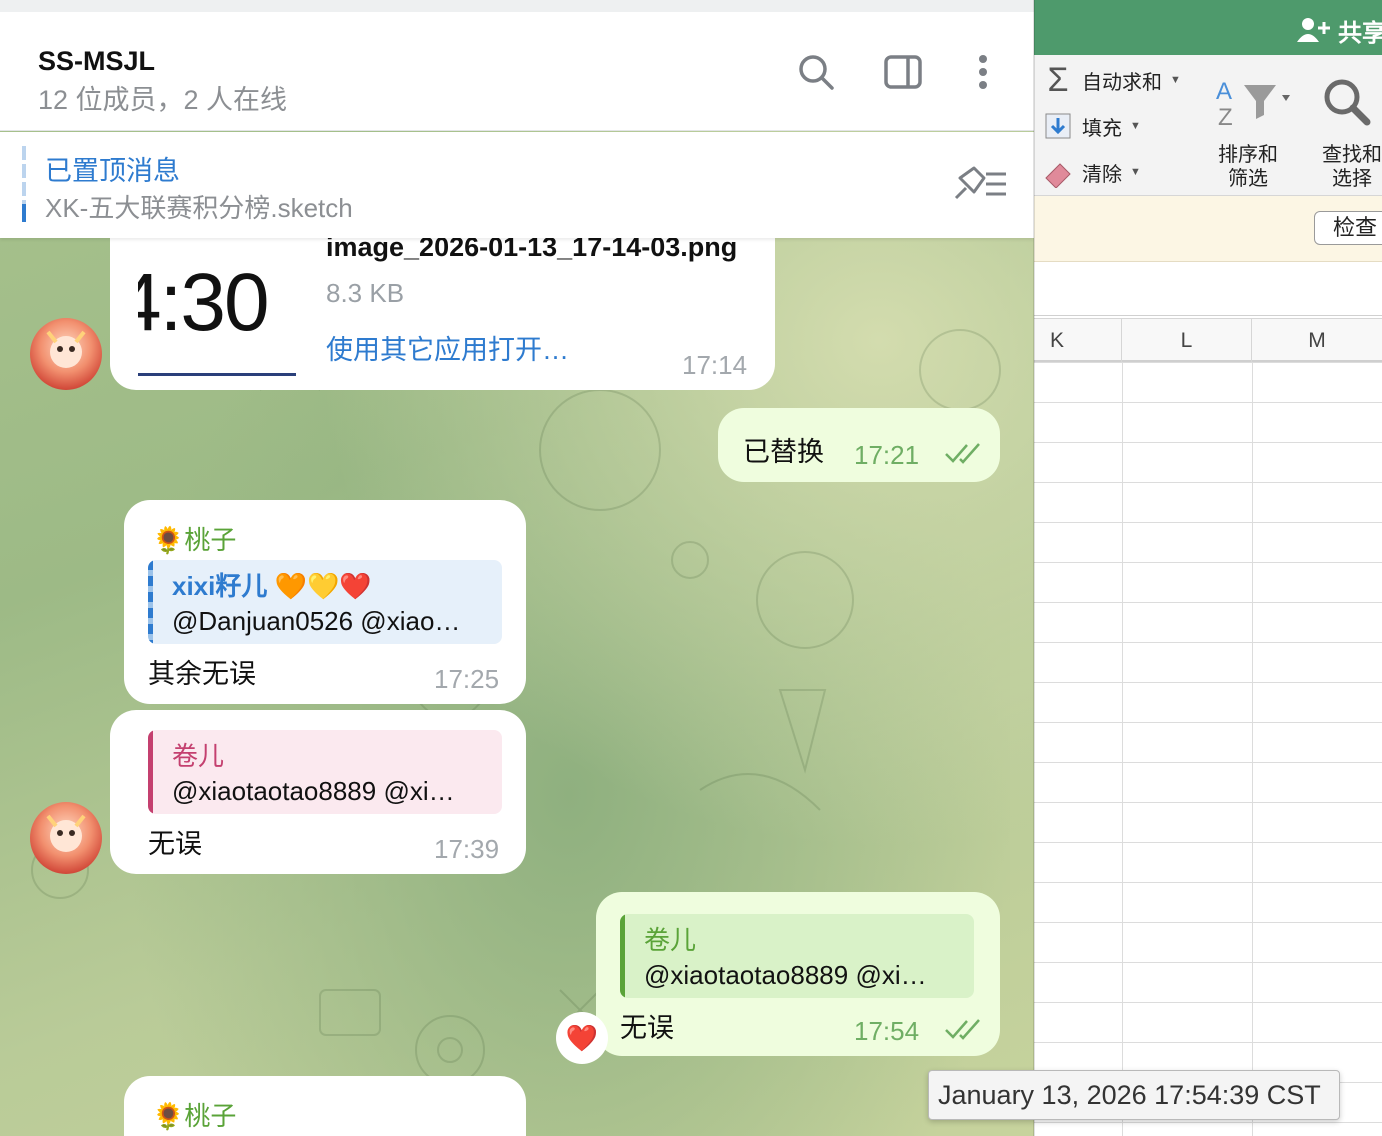 Image resolution: width=1382 pixels, height=1136 pixels. Describe the element at coordinates (1122, 82) in the screenshot. I see `autosum-label: 自动求和` at that location.